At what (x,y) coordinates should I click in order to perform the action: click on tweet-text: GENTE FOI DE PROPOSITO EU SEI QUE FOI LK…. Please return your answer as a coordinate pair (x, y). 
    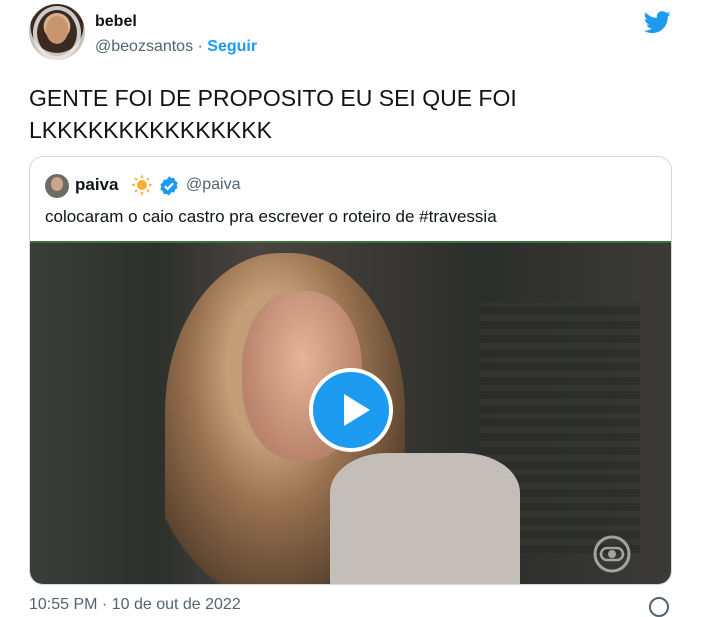
    Looking at the image, I should click on (273, 114).